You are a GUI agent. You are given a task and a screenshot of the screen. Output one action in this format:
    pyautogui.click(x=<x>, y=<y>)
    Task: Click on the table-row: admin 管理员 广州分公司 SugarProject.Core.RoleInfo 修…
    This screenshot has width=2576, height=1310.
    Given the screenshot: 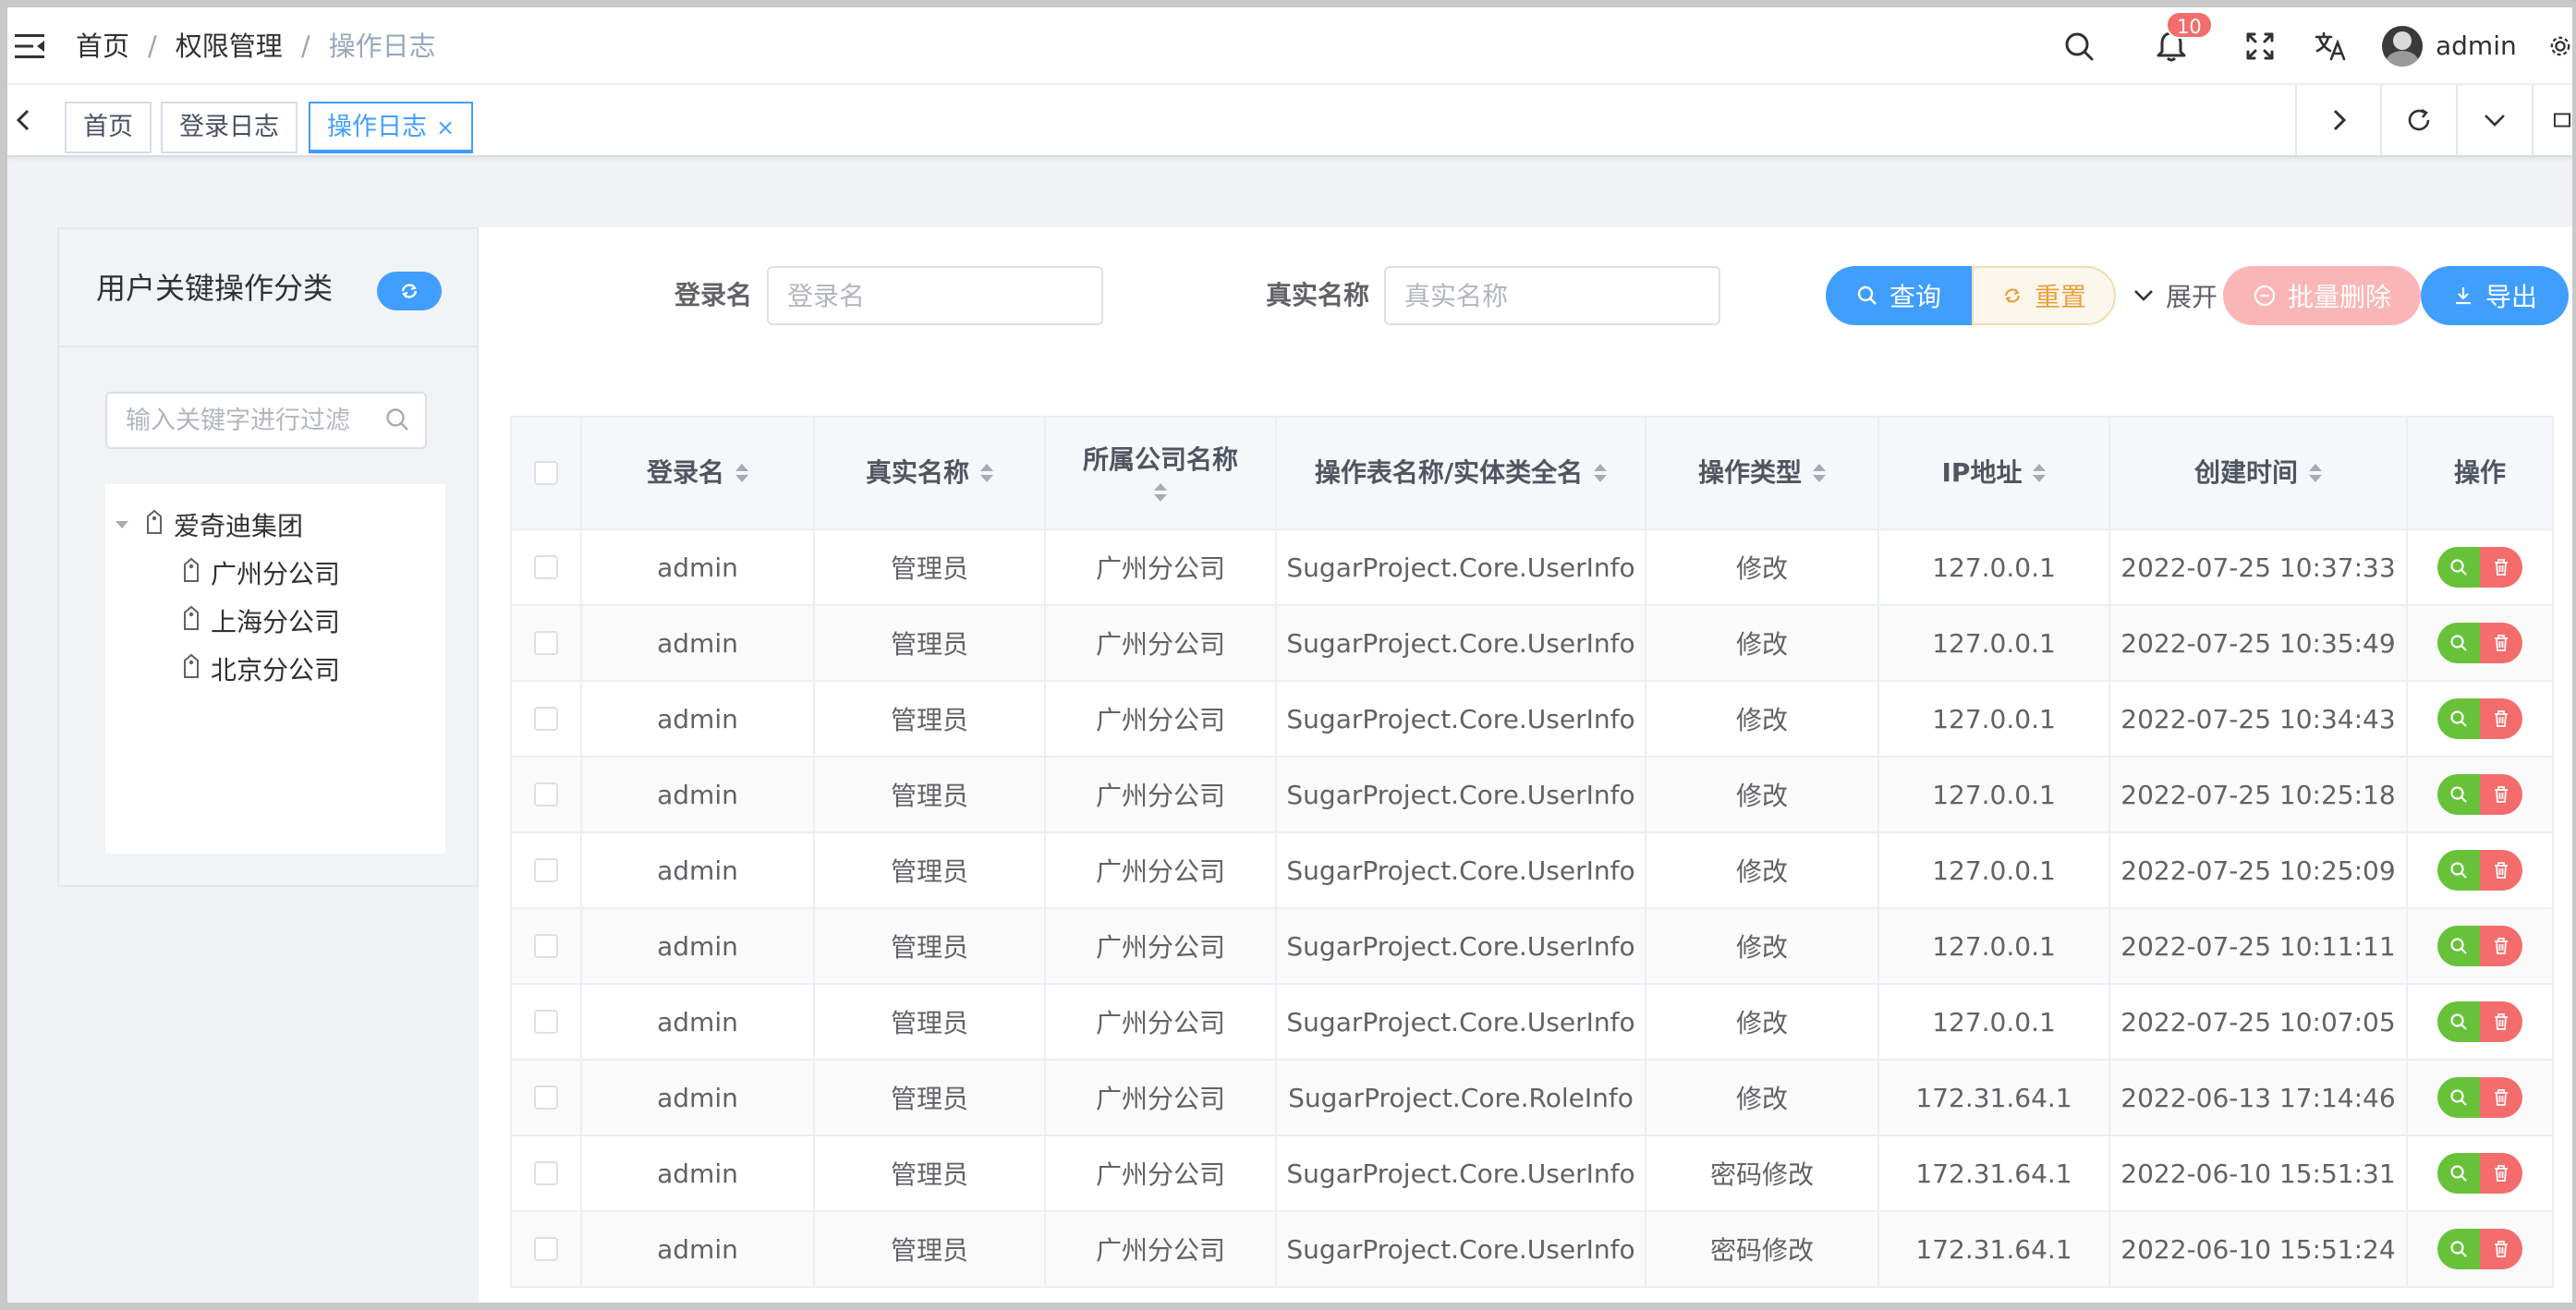 What is the action you would take?
    pyautogui.click(x=1532, y=1098)
    